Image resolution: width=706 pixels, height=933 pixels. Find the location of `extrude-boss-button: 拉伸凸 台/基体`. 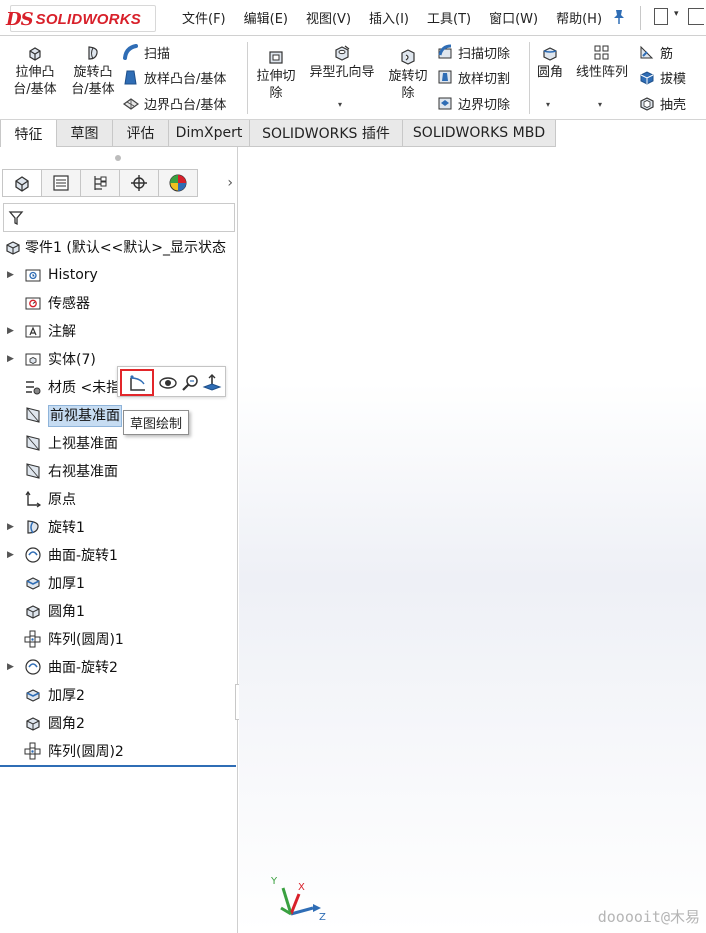

extrude-boss-button: 拉伸凸 台/基体 is located at coordinates (35, 71).